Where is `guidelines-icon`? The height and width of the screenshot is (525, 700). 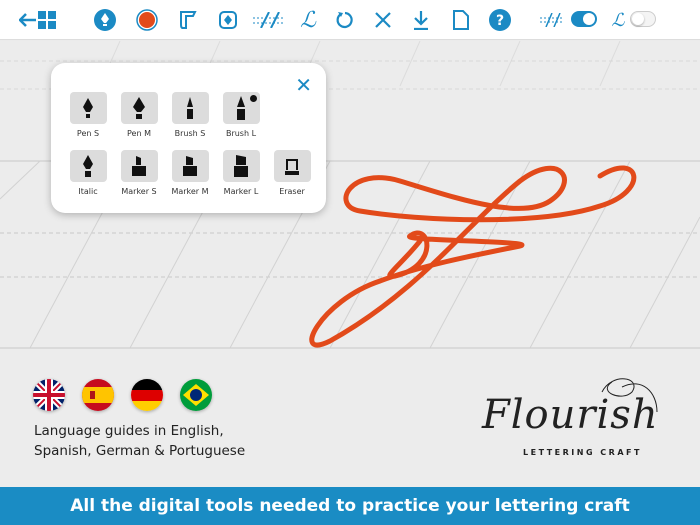
guidelines-icon is located at coordinates (269, 20).